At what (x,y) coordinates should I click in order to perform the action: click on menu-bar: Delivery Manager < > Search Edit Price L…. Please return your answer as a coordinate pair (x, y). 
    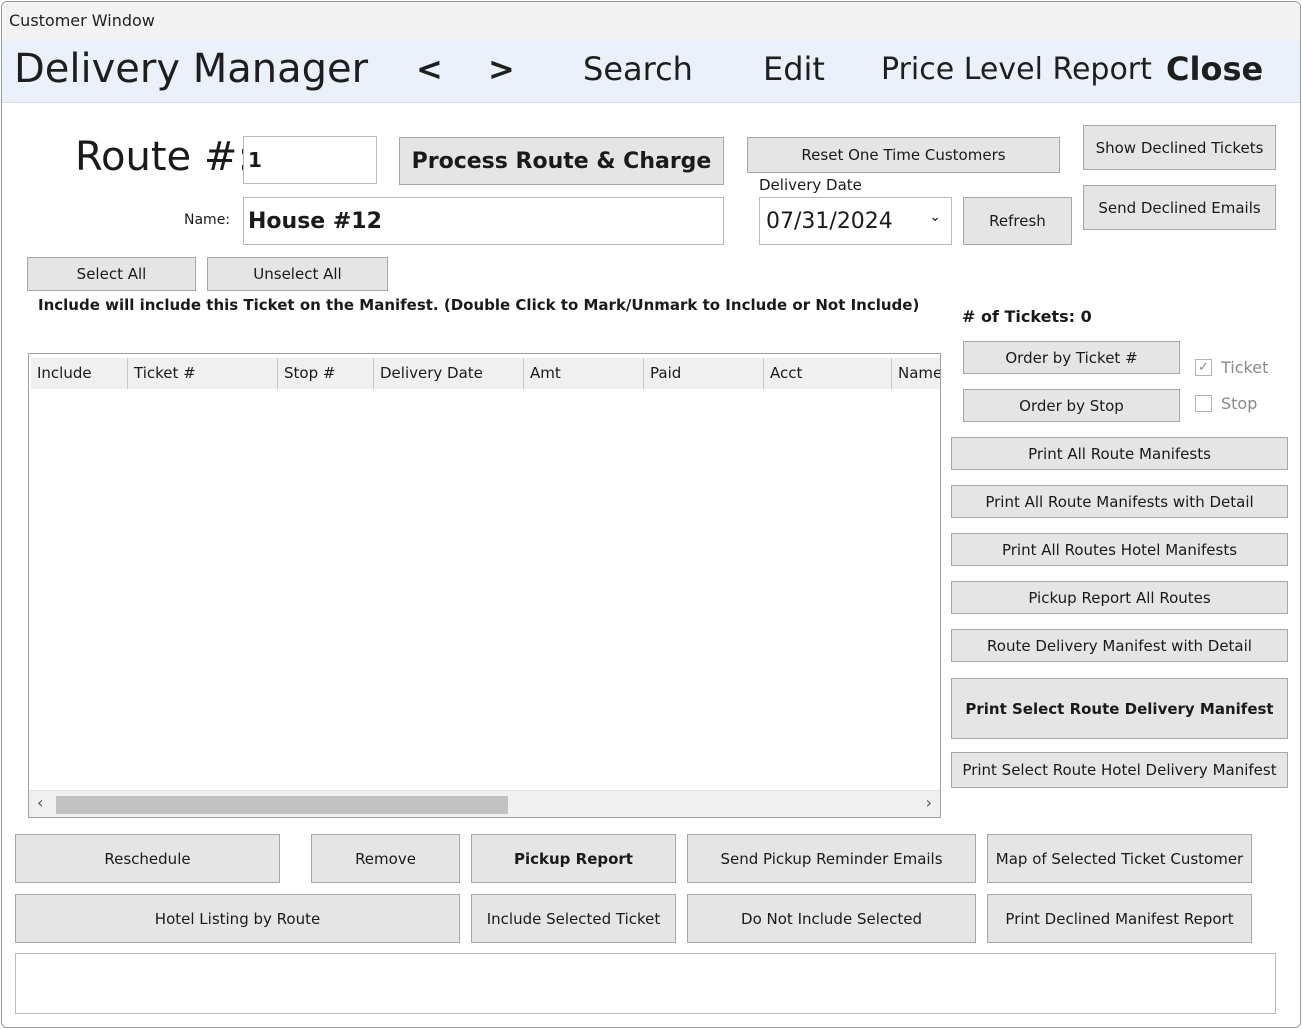
    Looking at the image, I should click on (651, 71).